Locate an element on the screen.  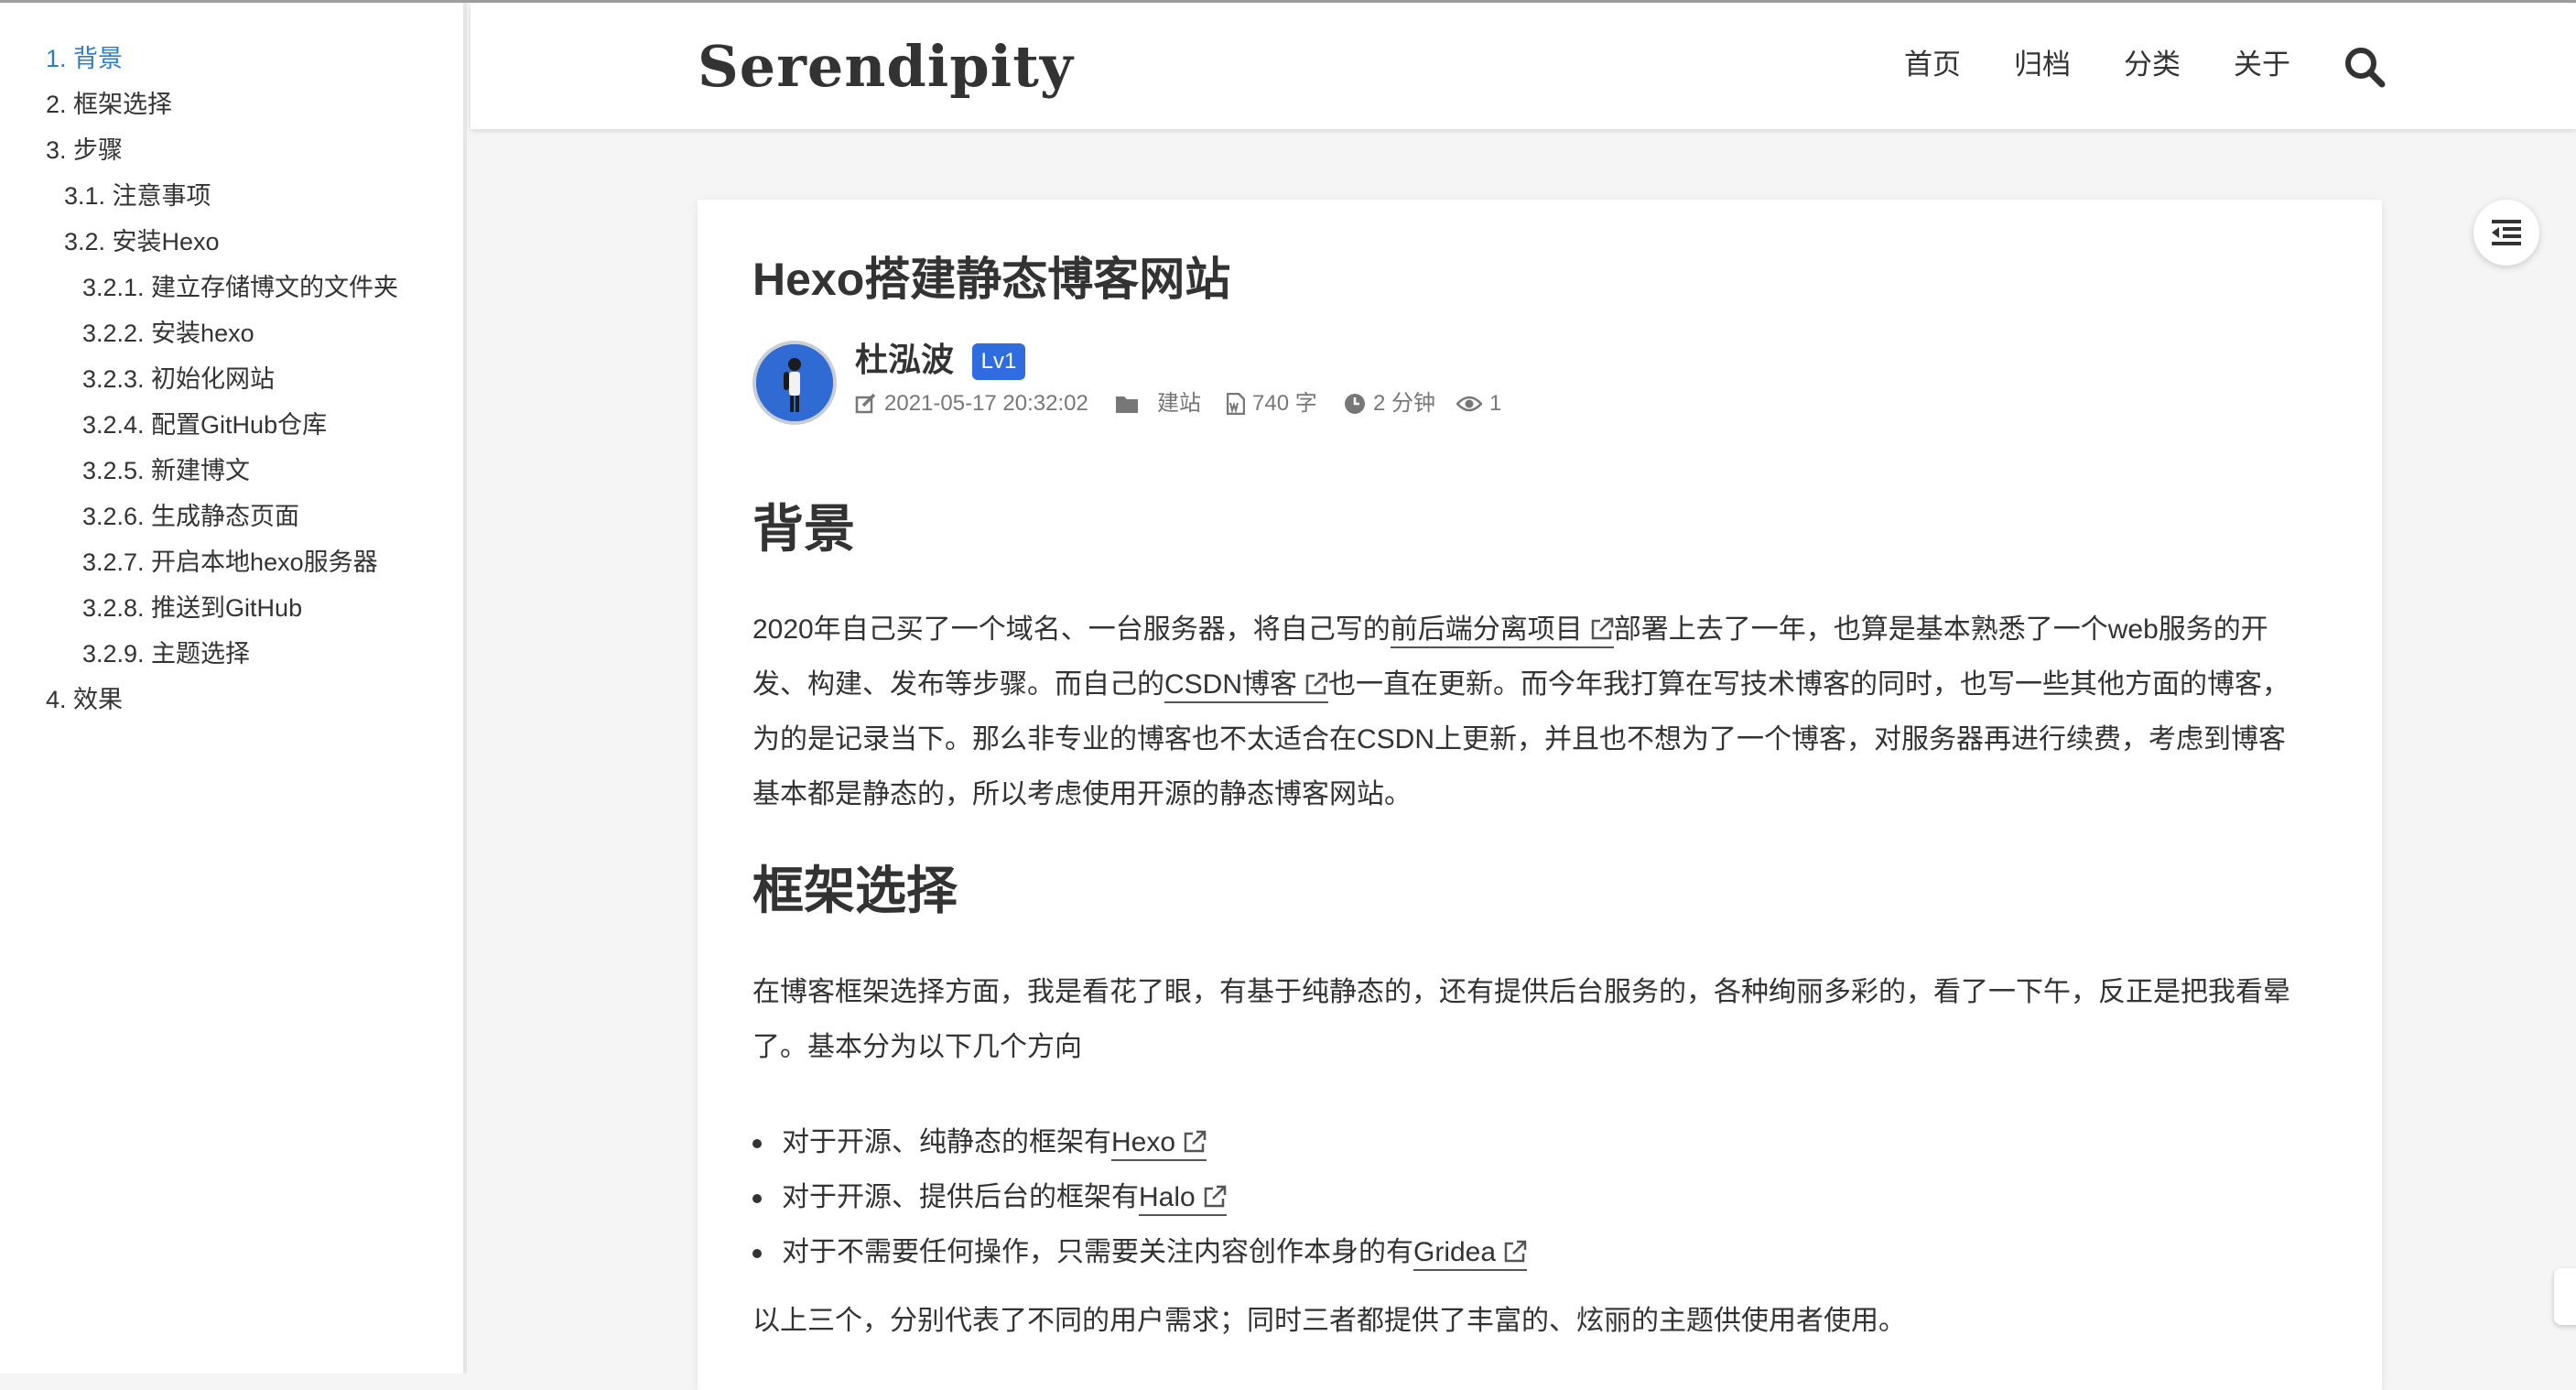
author-name: 杜泓波 is located at coordinates (905, 360).